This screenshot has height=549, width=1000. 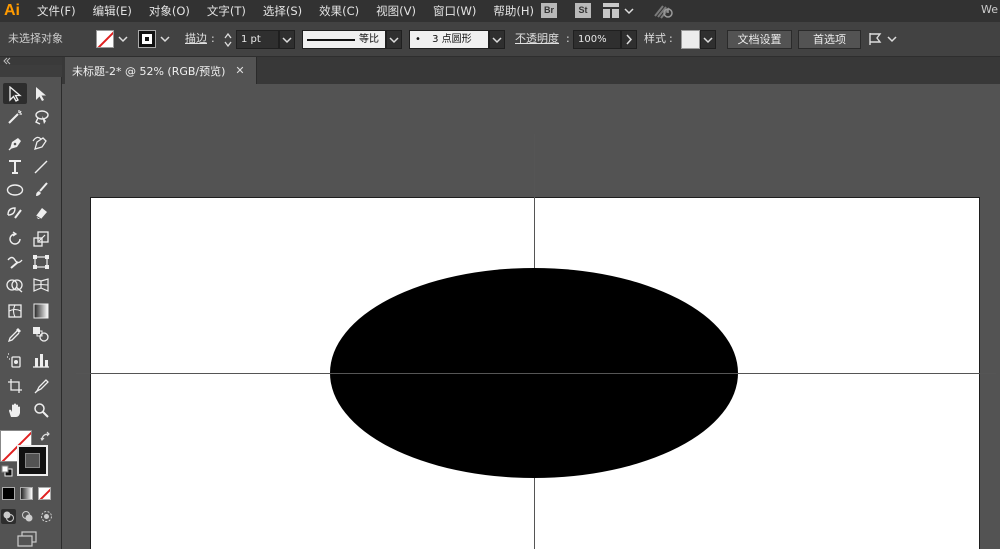 I want to click on opacity-input: 100%, so click(x=597, y=39).